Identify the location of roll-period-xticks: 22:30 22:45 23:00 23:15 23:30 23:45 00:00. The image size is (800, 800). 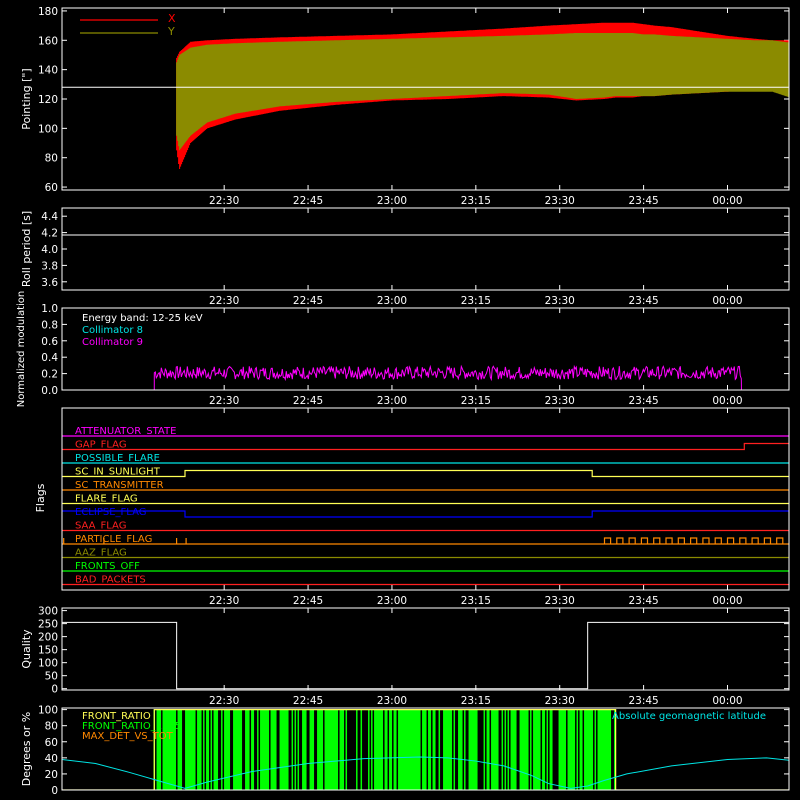
(476, 257).